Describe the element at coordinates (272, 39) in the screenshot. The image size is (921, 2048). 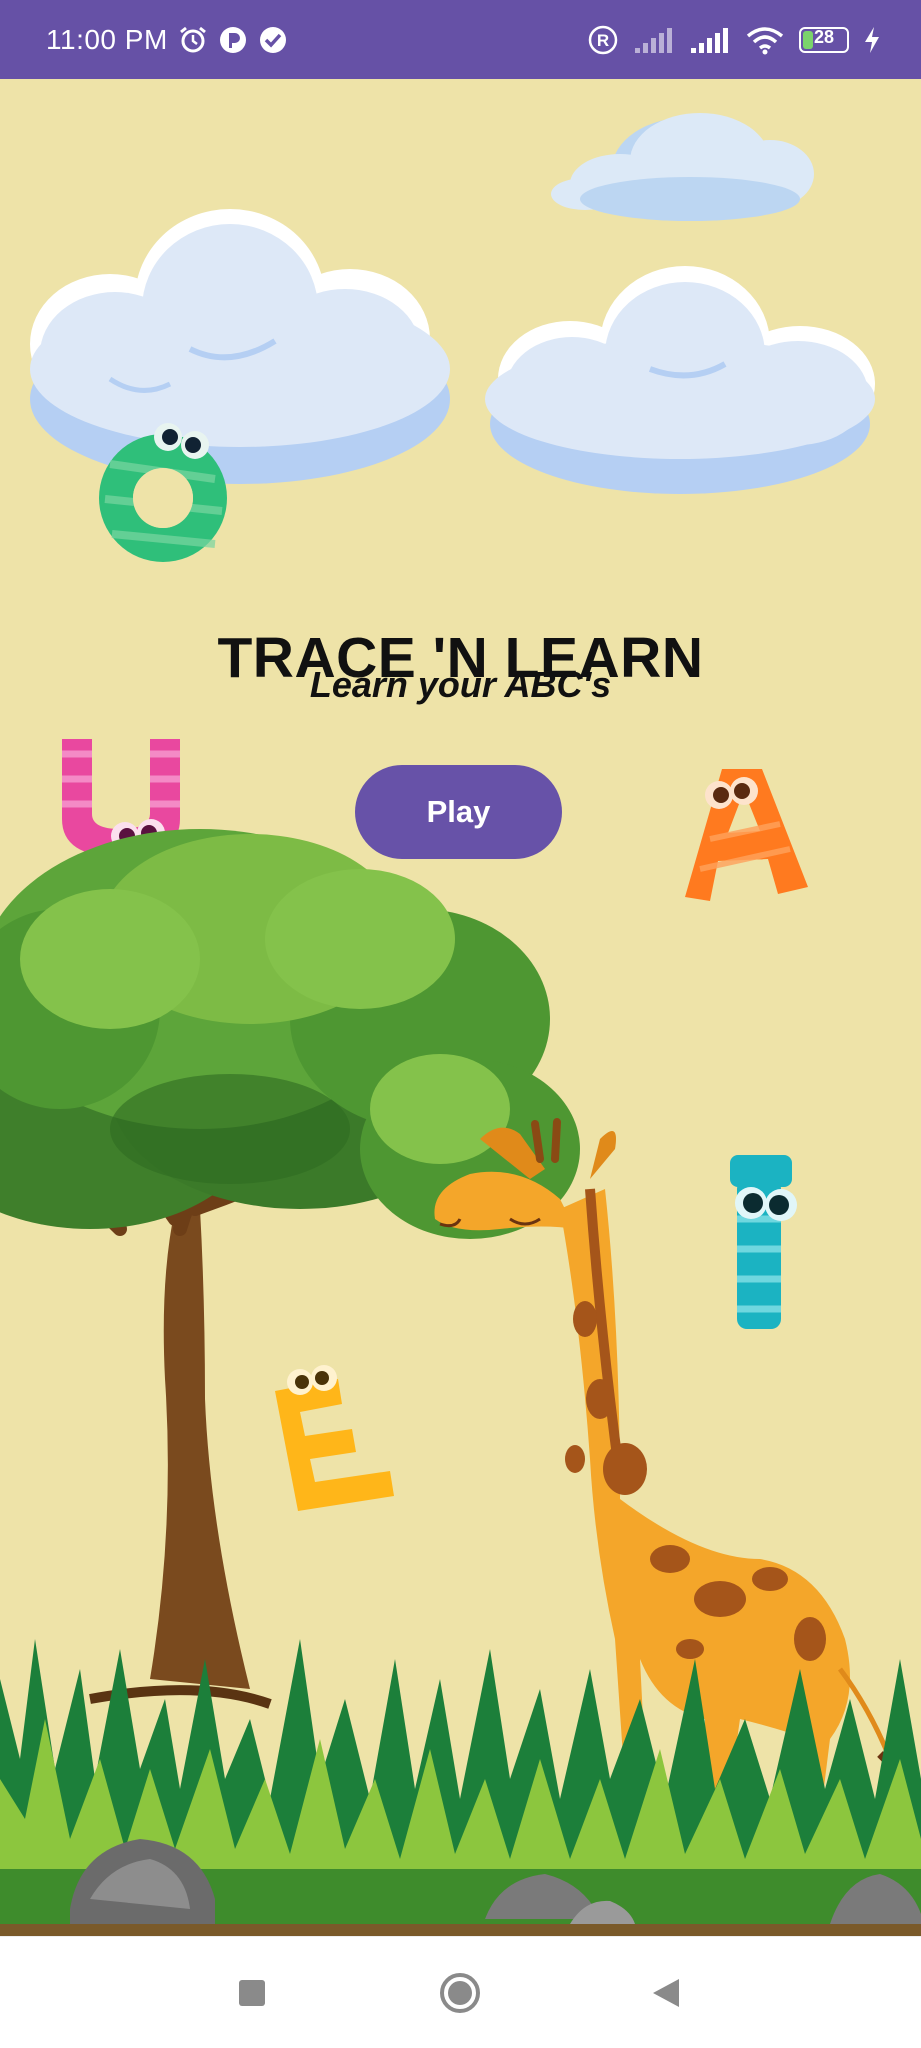
I see `check-badge-icon` at that location.